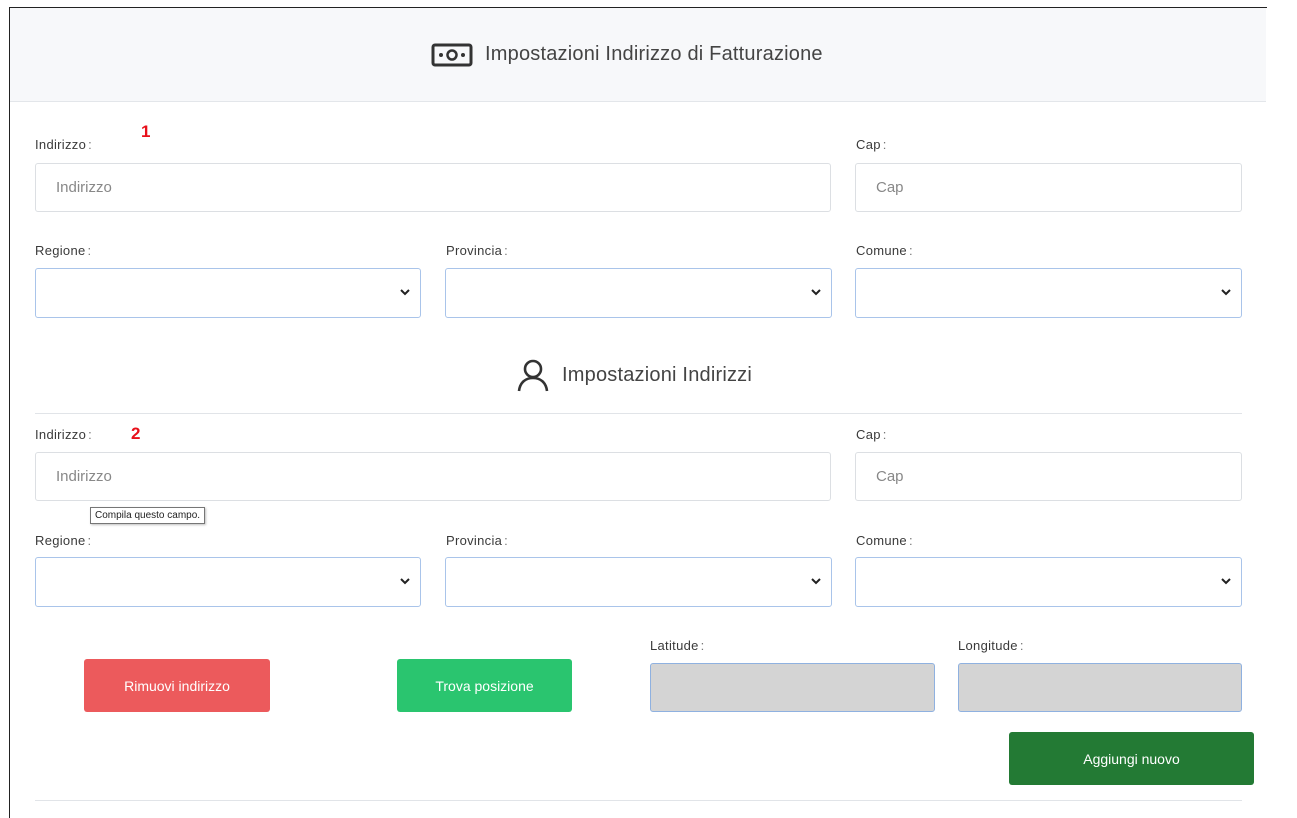 This screenshot has height=818, width=1297. Describe the element at coordinates (1048, 293) in the screenshot. I see `billing-comune-select` at that location.